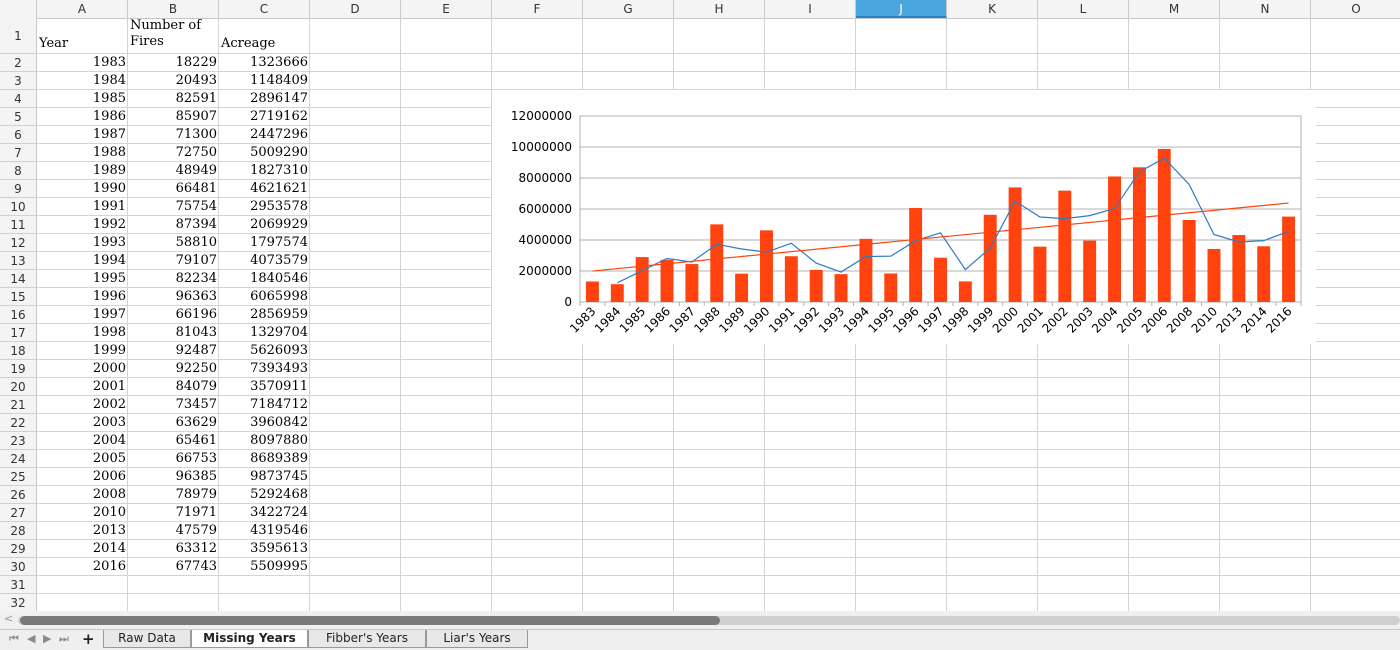 The height and width of the screenshot is (650, 1400). I want to click on row-header-24: 24, so click(18, 459).